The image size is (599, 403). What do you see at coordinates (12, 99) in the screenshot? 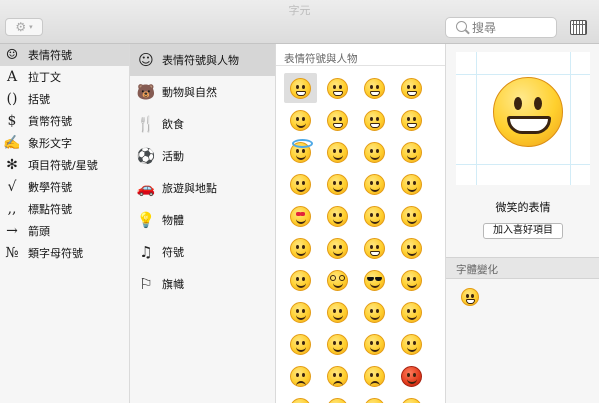
I see `category-icon: ()` at bounding box center [12, 99].